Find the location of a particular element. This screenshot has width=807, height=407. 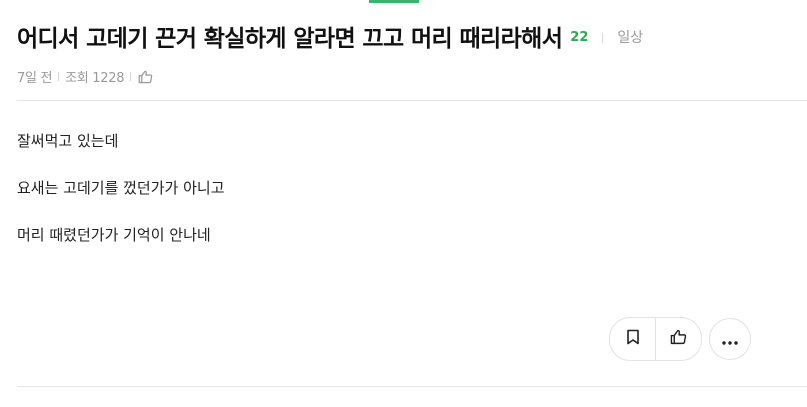

footer-divider is located at coordinates (412, 386).